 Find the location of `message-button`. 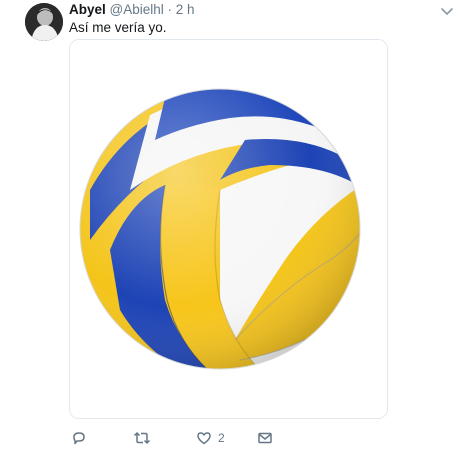

message-button is located at coordinates (265, 438).